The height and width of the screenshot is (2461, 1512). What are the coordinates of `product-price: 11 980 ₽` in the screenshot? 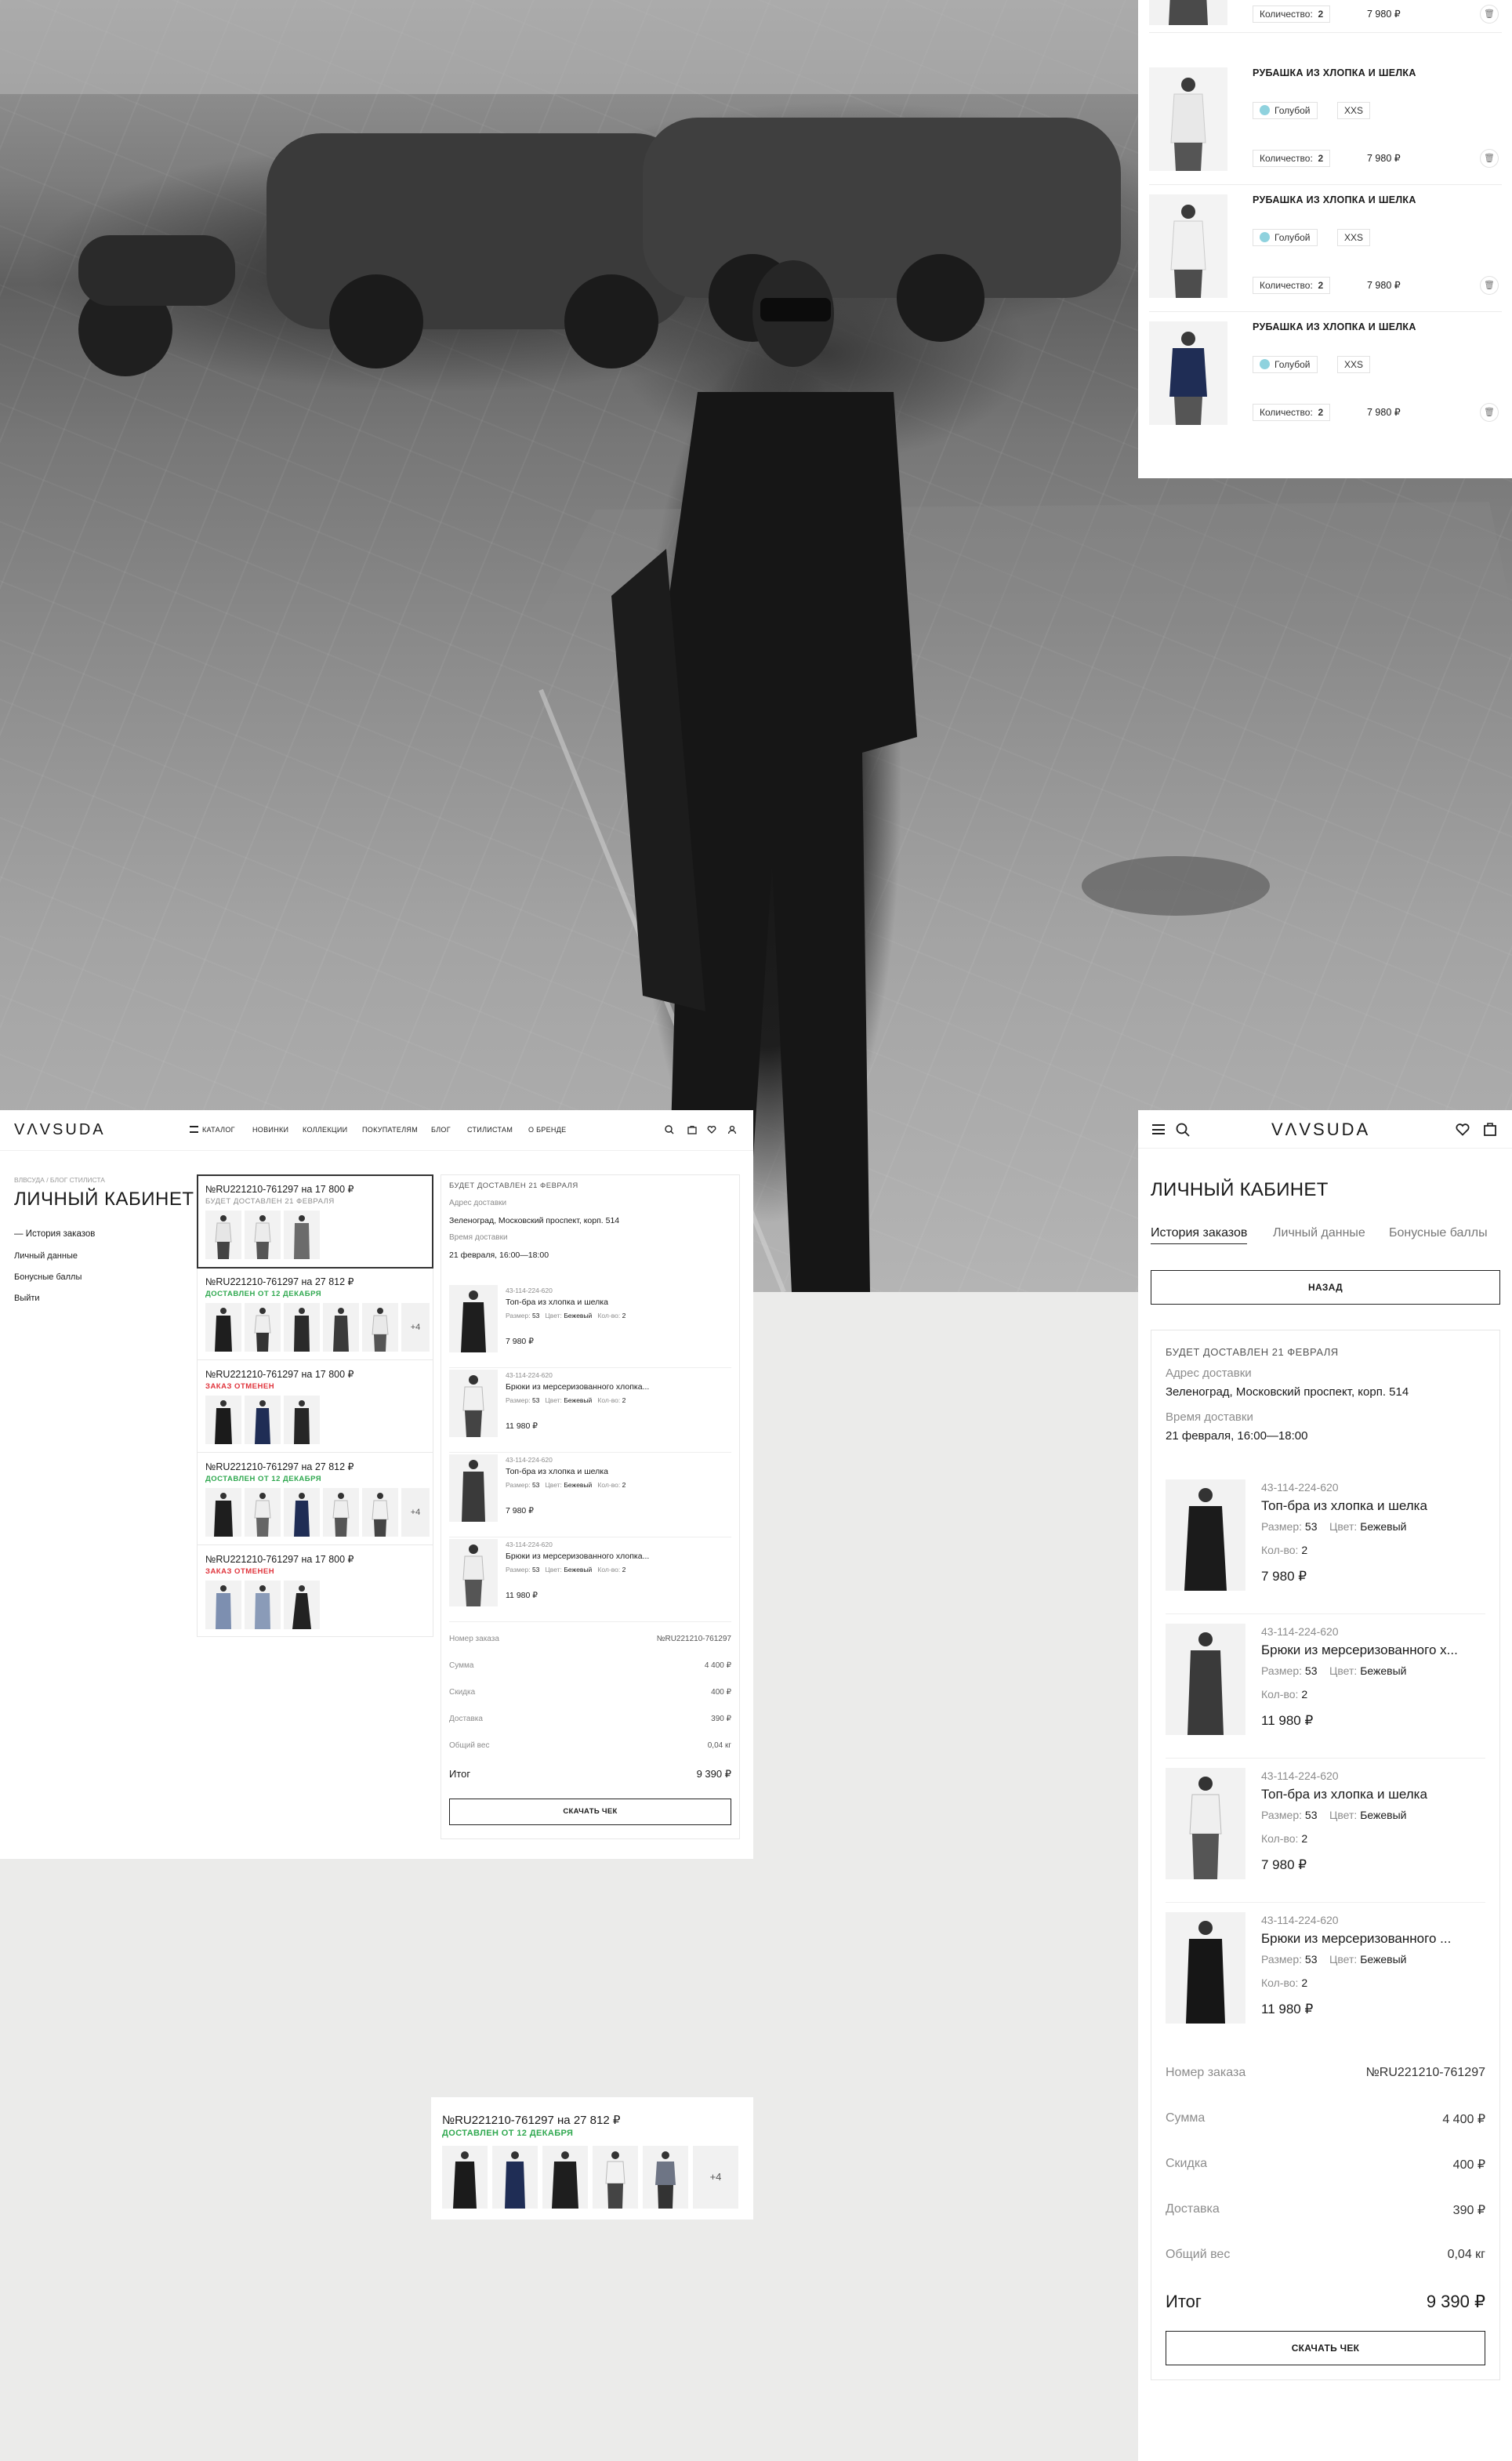 It's located at (522, 1595).